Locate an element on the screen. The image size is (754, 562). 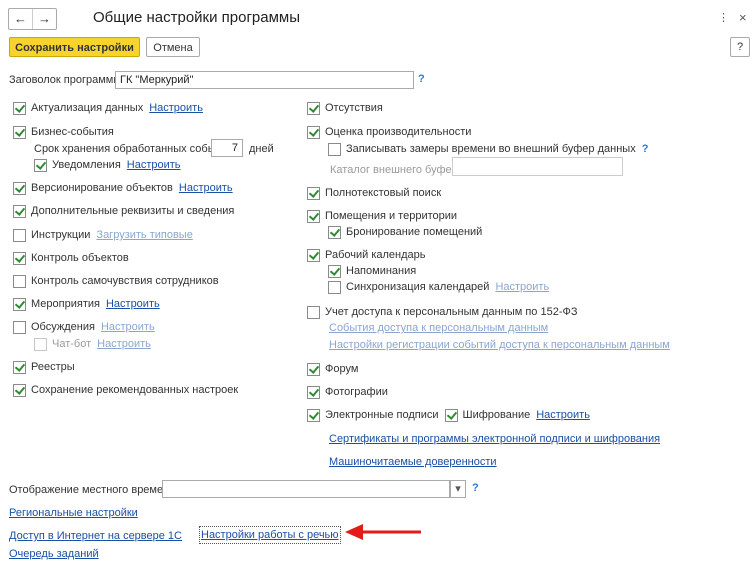
versioning-row: Версионирование объектов Настроить is located at coordinates (123, 188).